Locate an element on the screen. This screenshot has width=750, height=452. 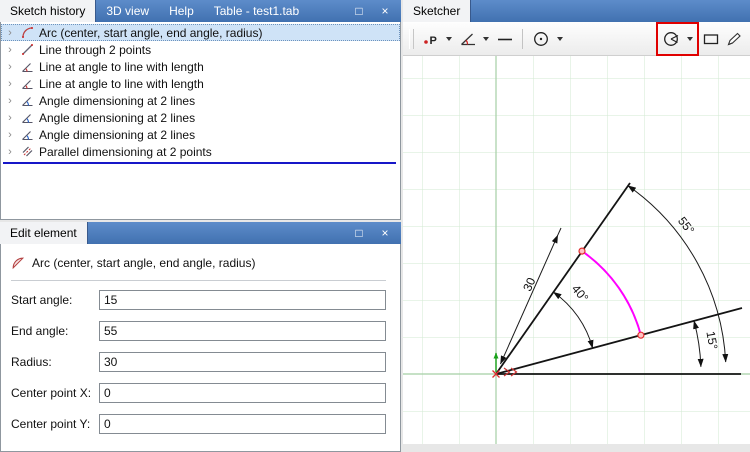
separator is located at coordinates (198, 280).